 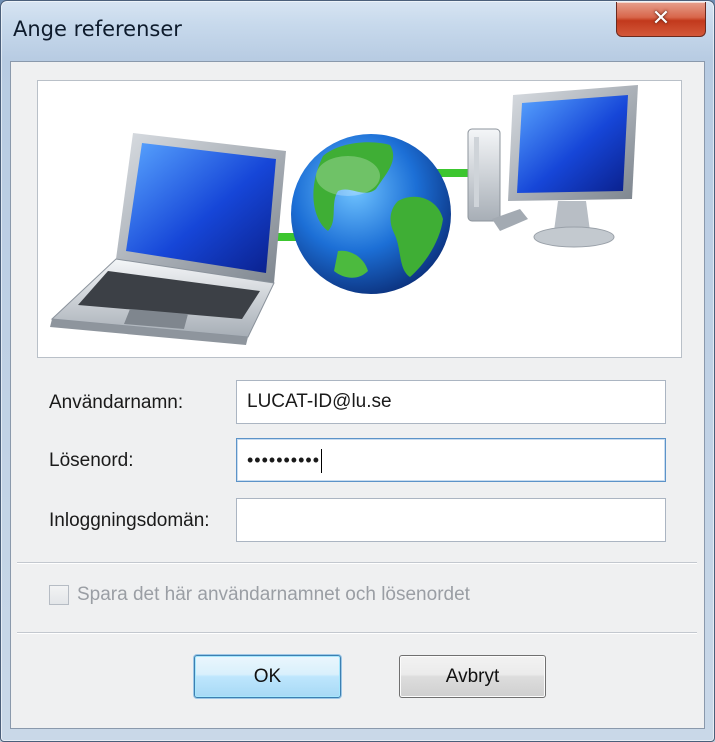 What do you see at coordinates (357, 563) in the screenshot?
I see `divider-top` at bounding box center [357, 563].